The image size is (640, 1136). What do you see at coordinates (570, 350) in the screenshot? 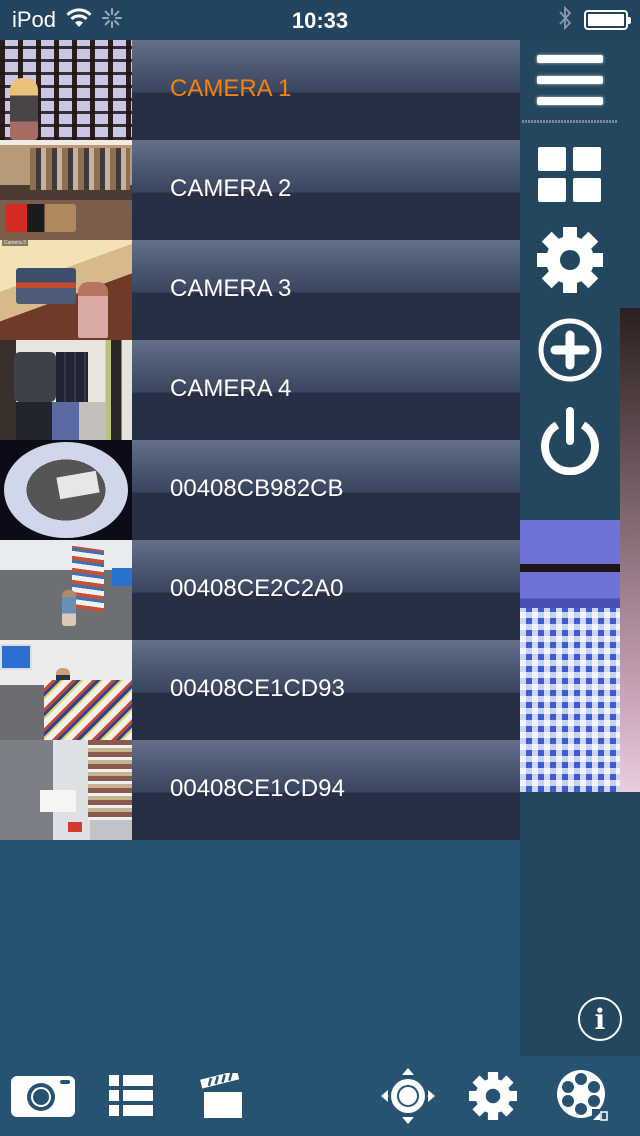
I see `add-circle-icon` at bounding box center [570, 350].